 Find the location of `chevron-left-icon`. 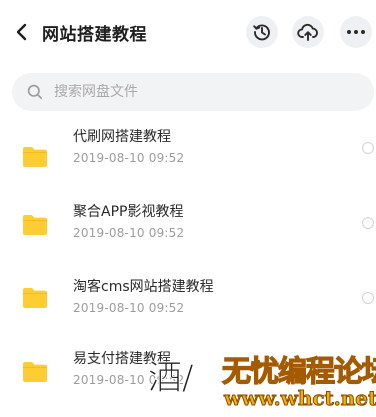

chevron-left-icon is located at coordinates (21, 32).